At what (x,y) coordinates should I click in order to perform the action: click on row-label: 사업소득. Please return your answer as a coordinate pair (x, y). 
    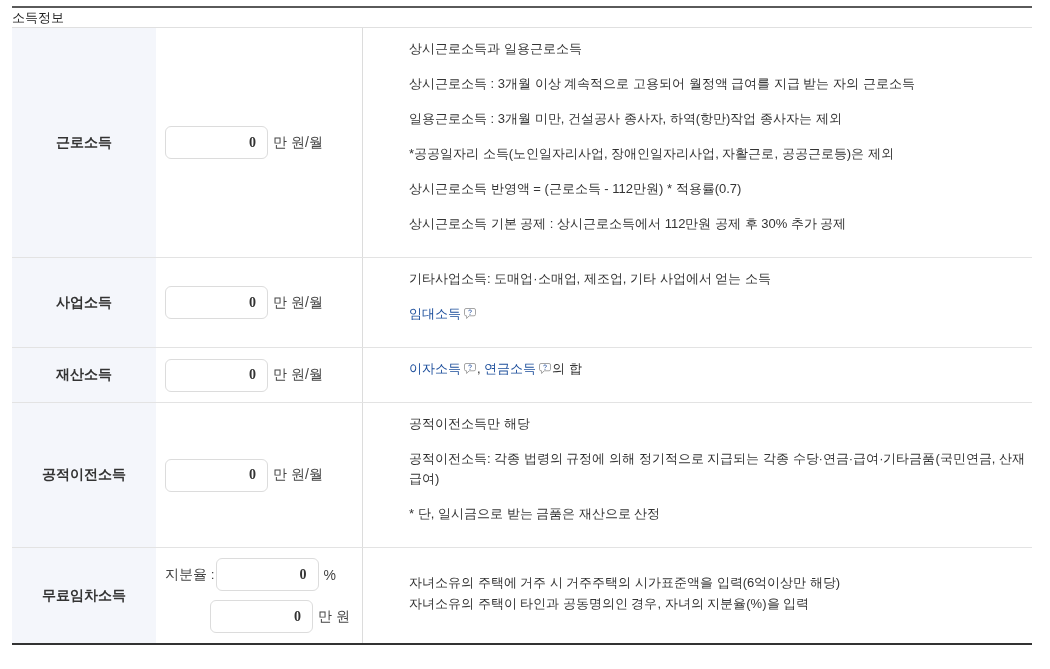
    Looking at the image, I should click on (84, 302).